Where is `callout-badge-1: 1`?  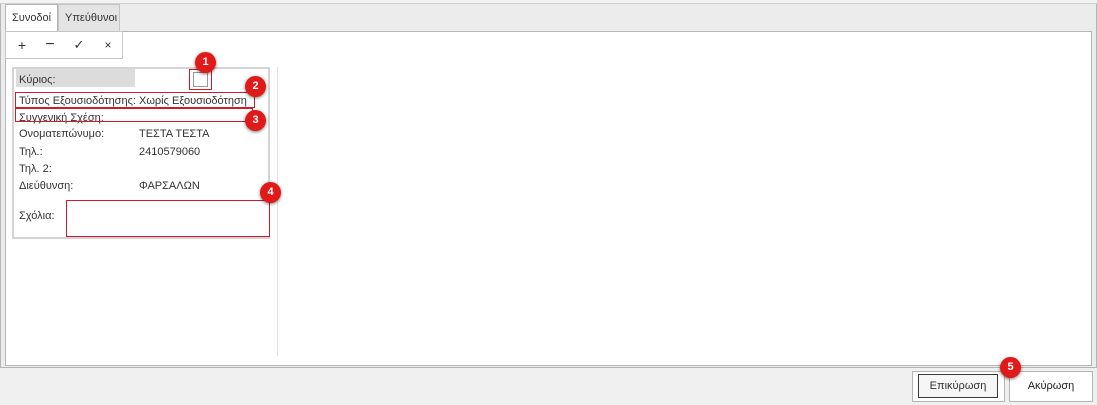 callout-badge-1: 1 is located at coordinates (205, 62).